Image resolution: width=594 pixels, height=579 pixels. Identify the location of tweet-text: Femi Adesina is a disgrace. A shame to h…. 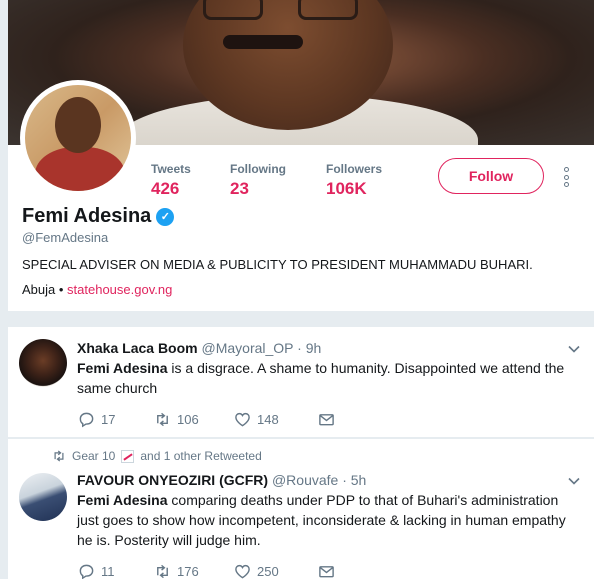
(329, 378).